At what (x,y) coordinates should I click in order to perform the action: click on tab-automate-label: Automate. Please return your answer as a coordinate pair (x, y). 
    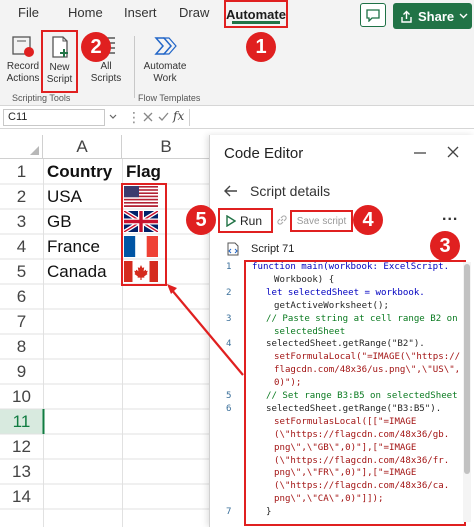
    Looking at the image, I should click on (256, 14).